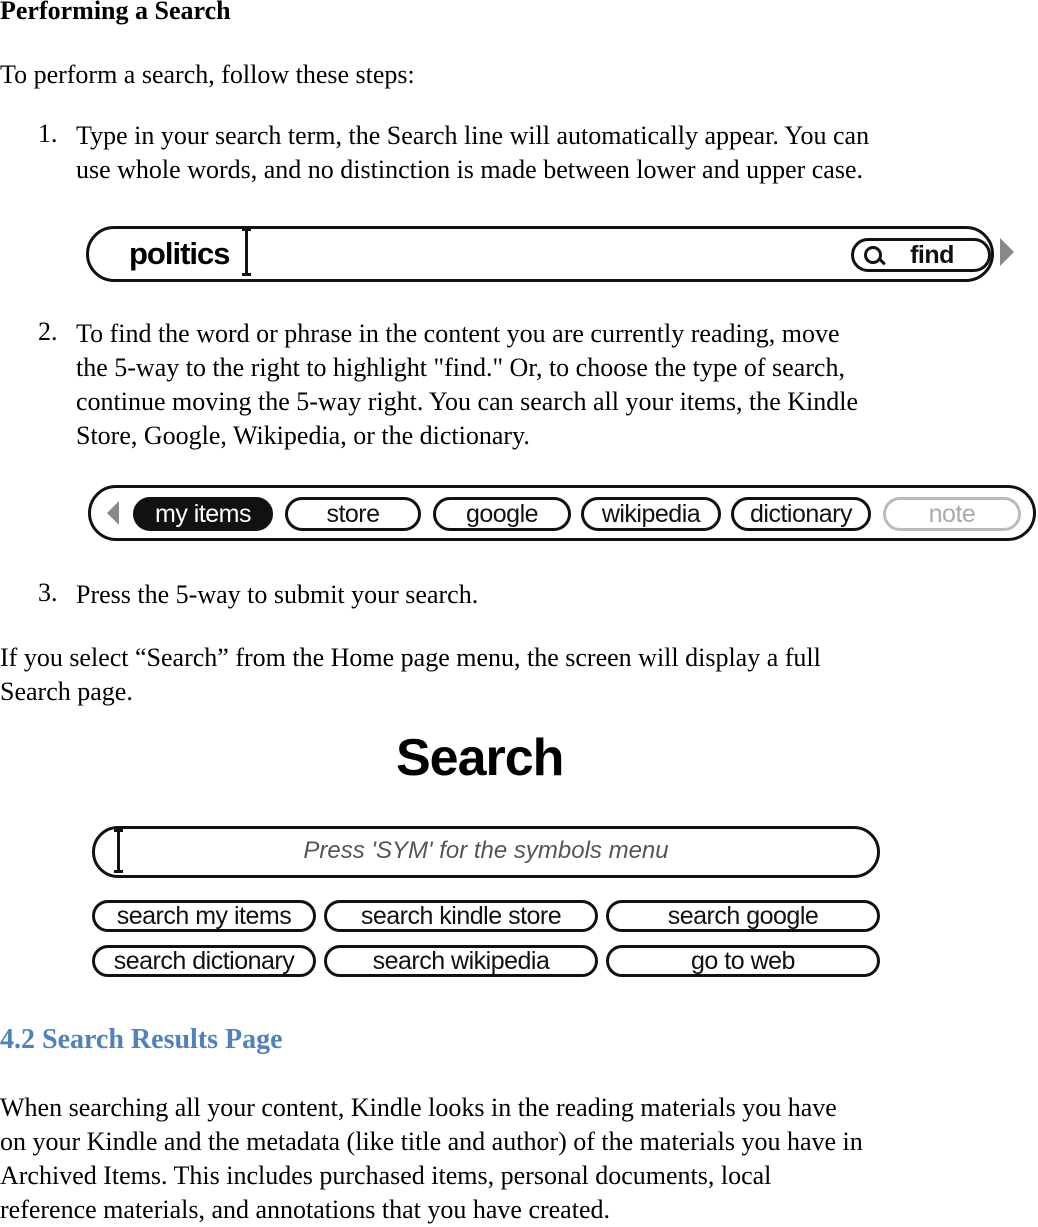 This screenshot has height=1227, width=1038. Describe the element at coordinates (141, 1039) in the screenshot. I see `subsection-title: 4.2 Search Results Page` at that location.